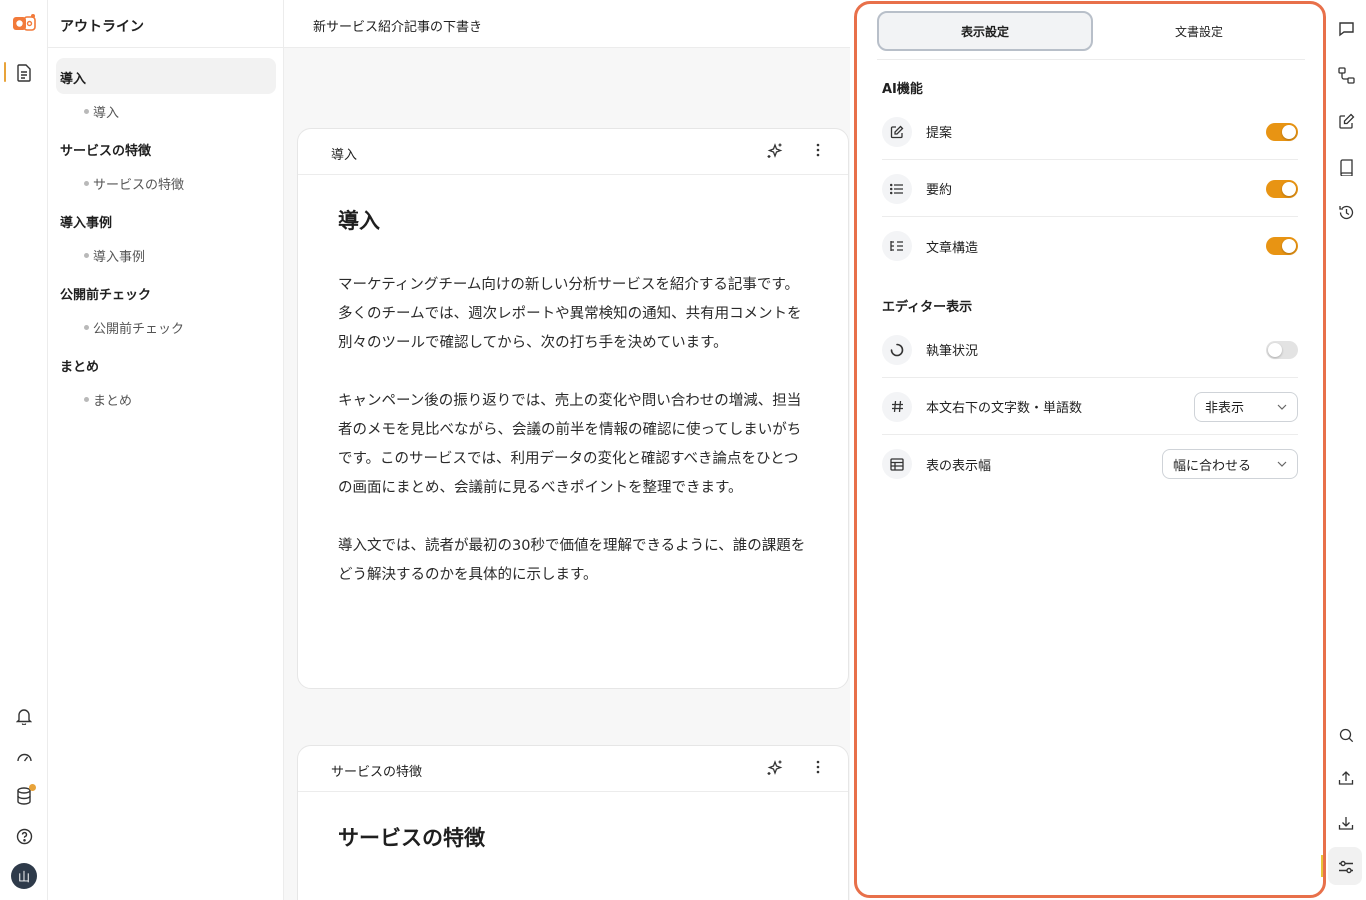 This screenshot has height=900, width=1366. What do you see at coordinates (985, 31) in the screenshot?
I see `tab-display-settings: 表示設定` at bounding box center [985, 31].